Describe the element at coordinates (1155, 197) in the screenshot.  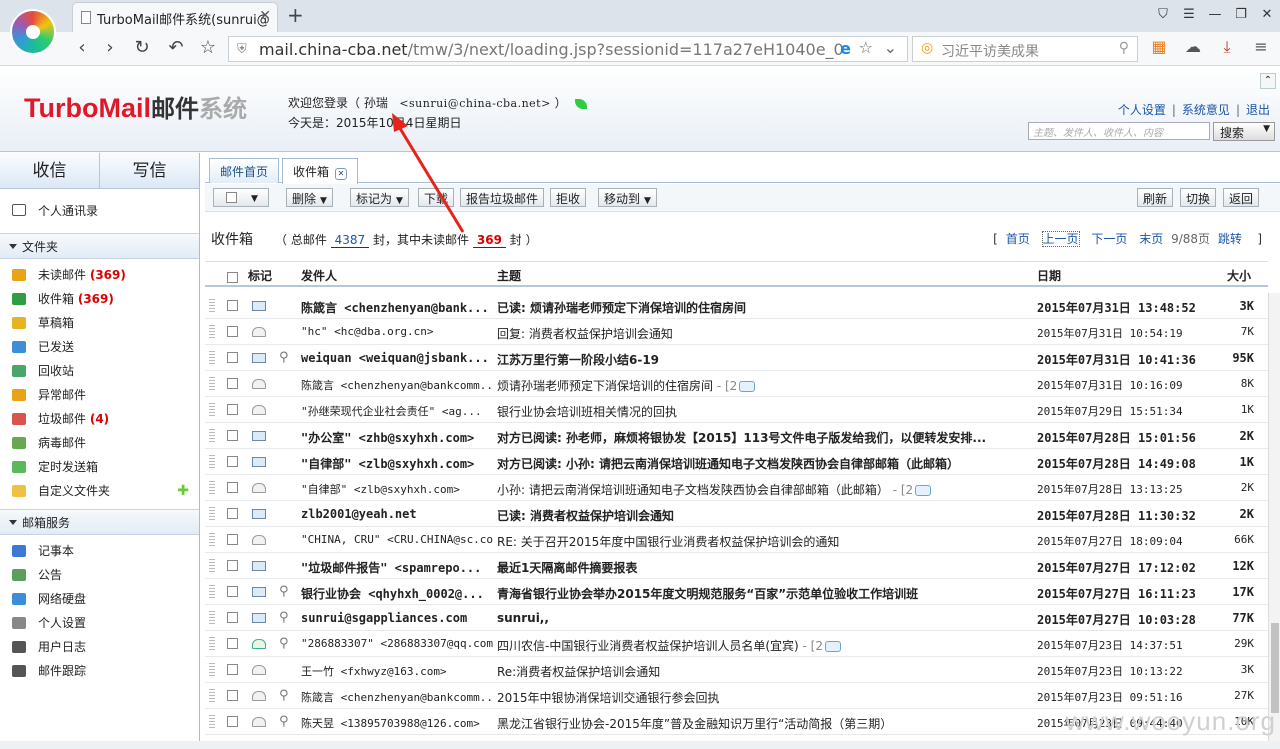
I see `refresh-button: 刷新` at that location.